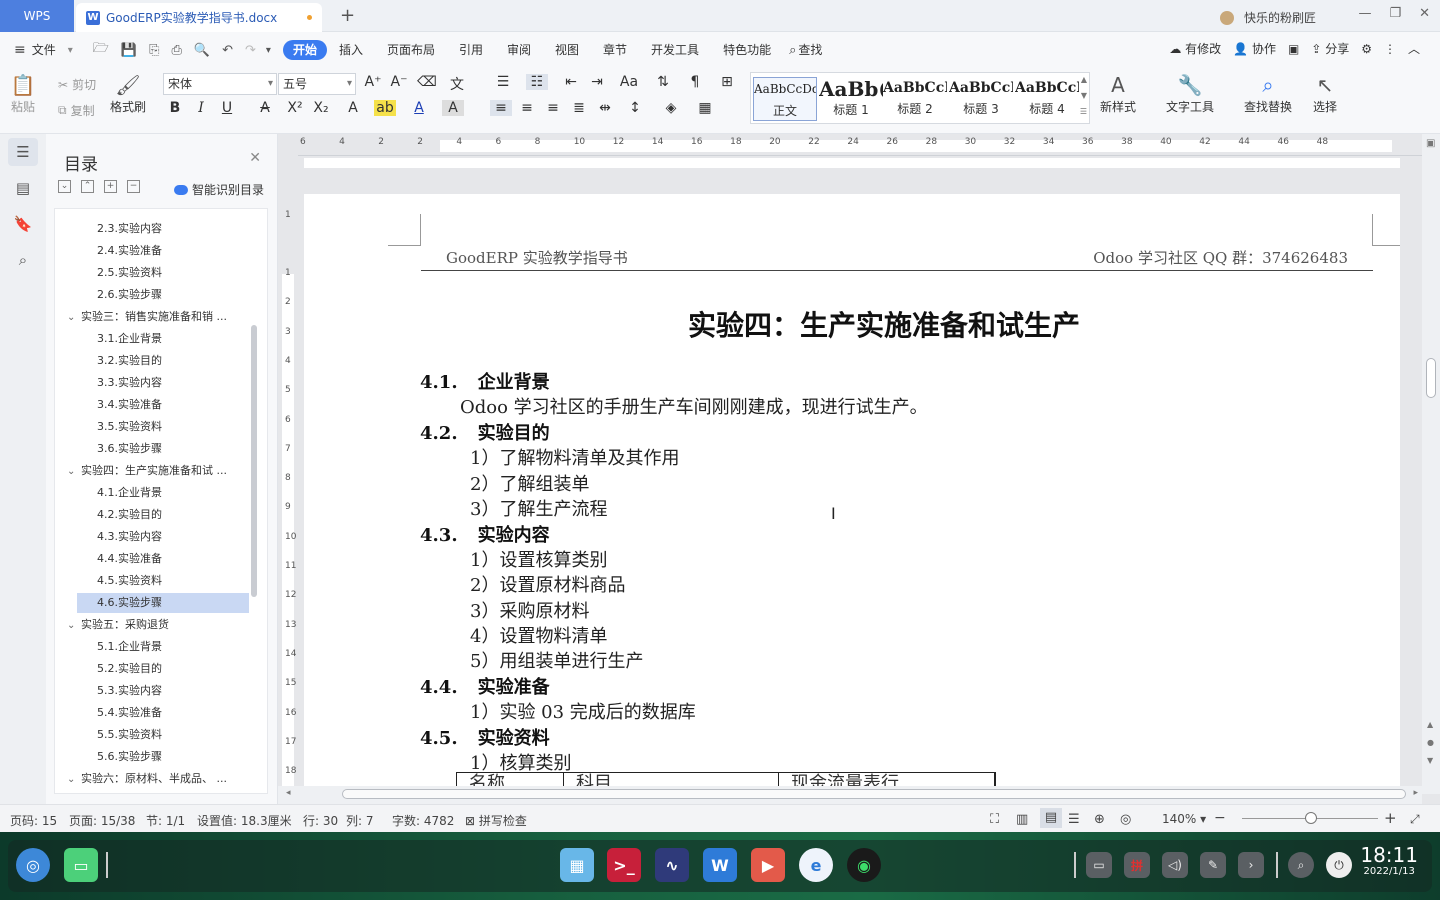  What do you see at coordinates (227, 50) in the screenshot?
I see `undo-icon: ↶` at bounding box center [227, 50].